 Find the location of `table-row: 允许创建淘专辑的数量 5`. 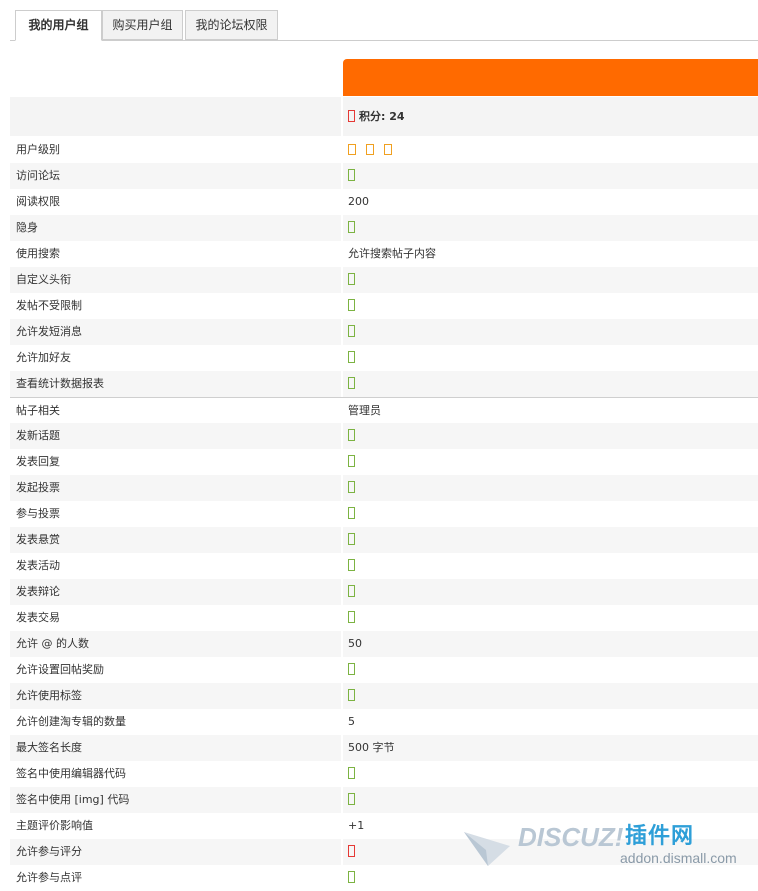

table-row: 允许创建淘专辑的数量 5 is located at coordinates (384, 722).